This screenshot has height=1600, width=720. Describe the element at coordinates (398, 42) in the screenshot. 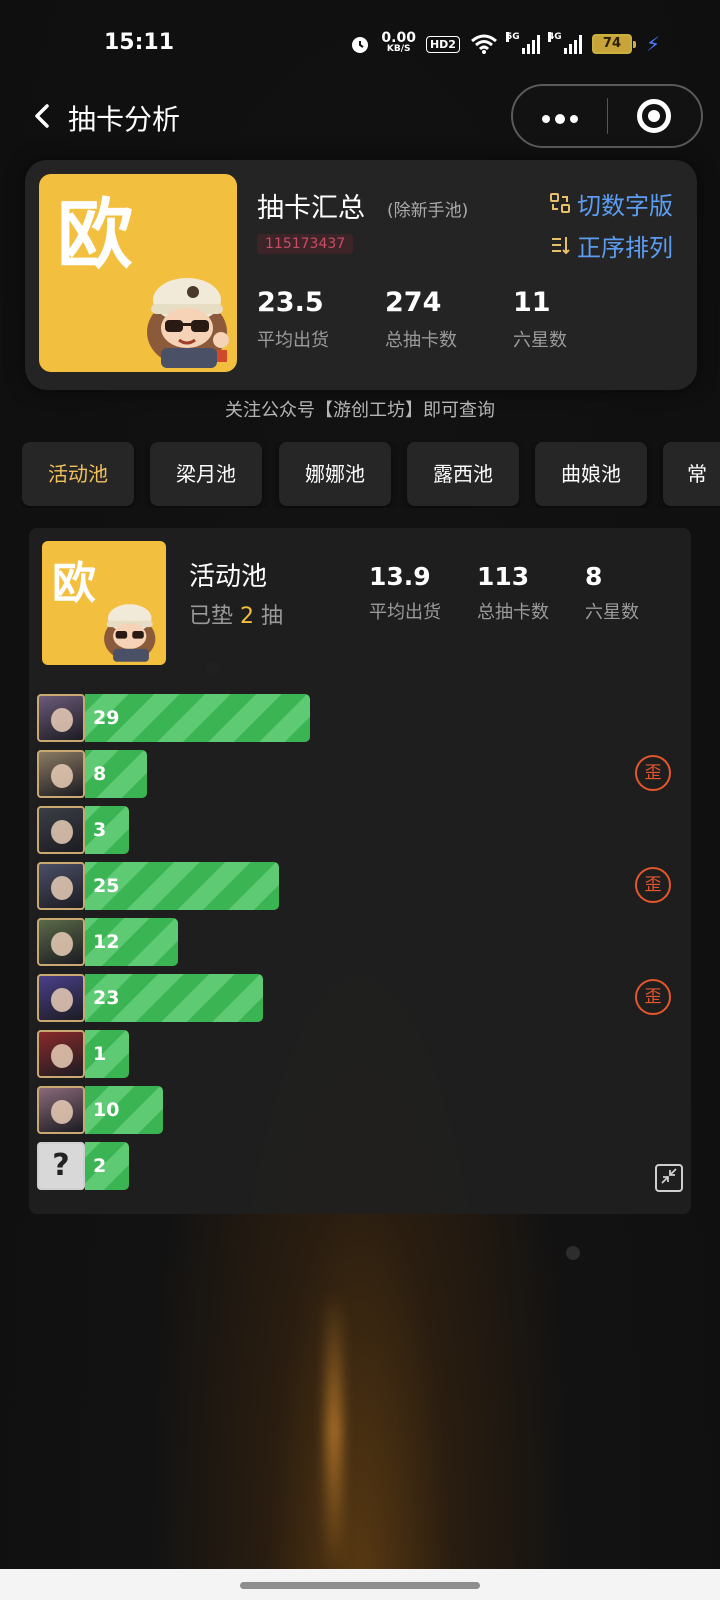

I see `net-speed: 0.00 KB/S` at that location.